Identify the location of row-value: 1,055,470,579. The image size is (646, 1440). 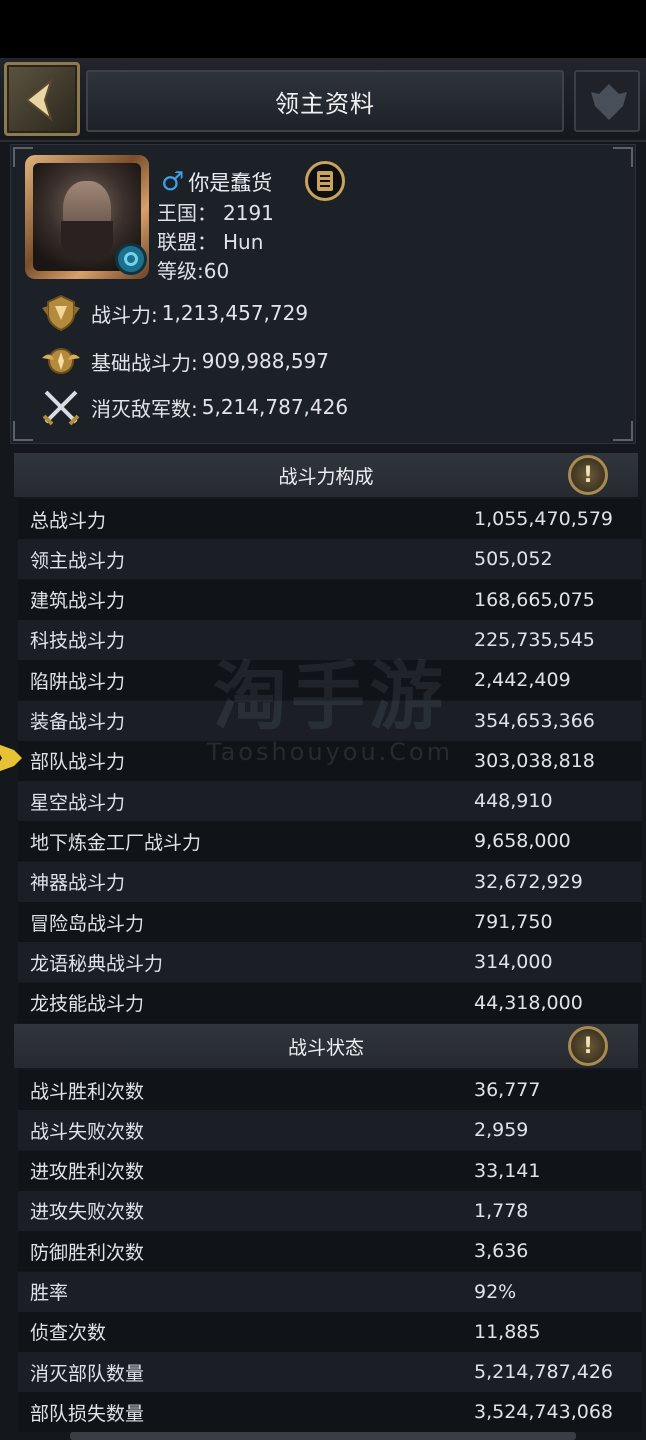
(544, 519).